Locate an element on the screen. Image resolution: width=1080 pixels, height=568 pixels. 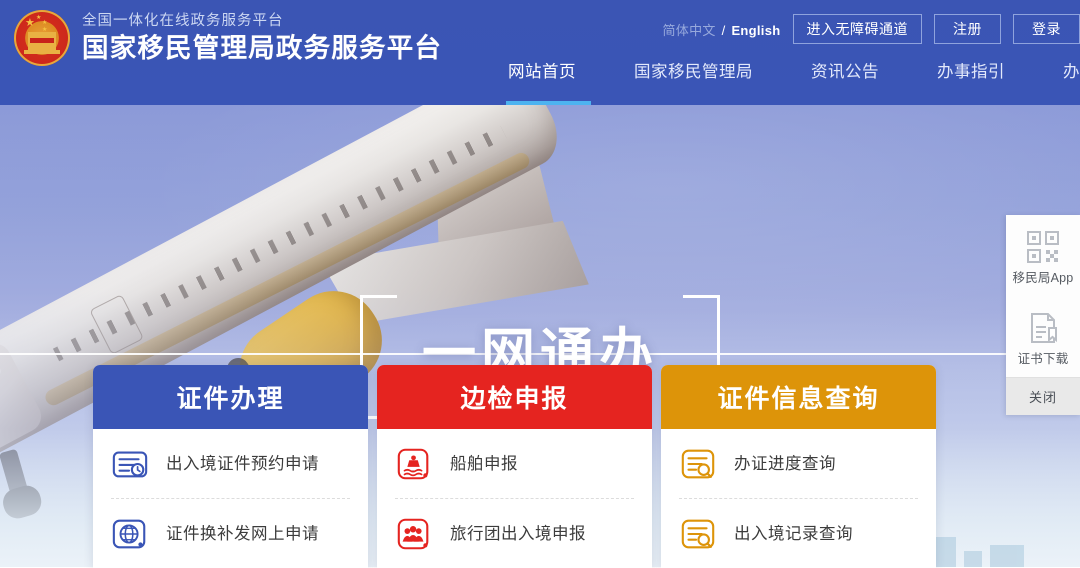
certificate-download-icon is located at coordinates (1044, 328).